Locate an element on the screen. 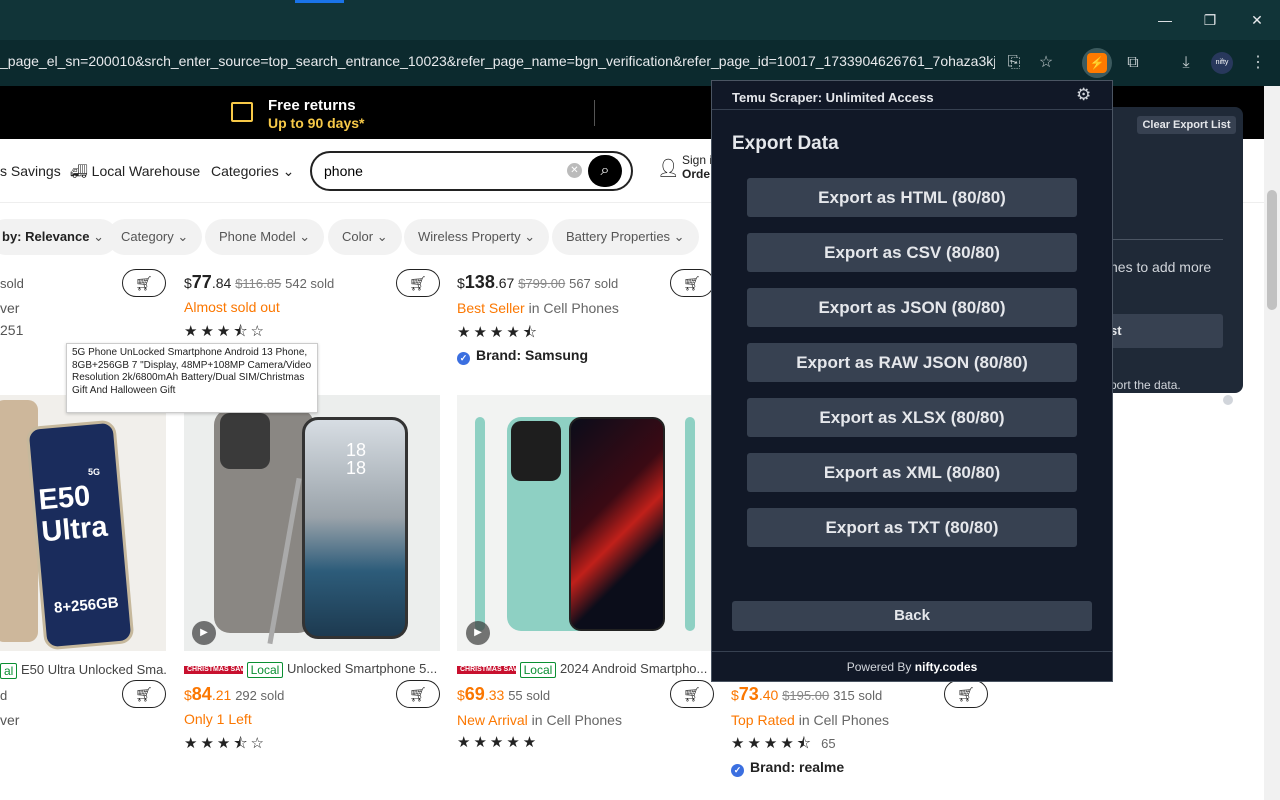  gear-icon: ⚙ is located at coordinates (1083, 95).